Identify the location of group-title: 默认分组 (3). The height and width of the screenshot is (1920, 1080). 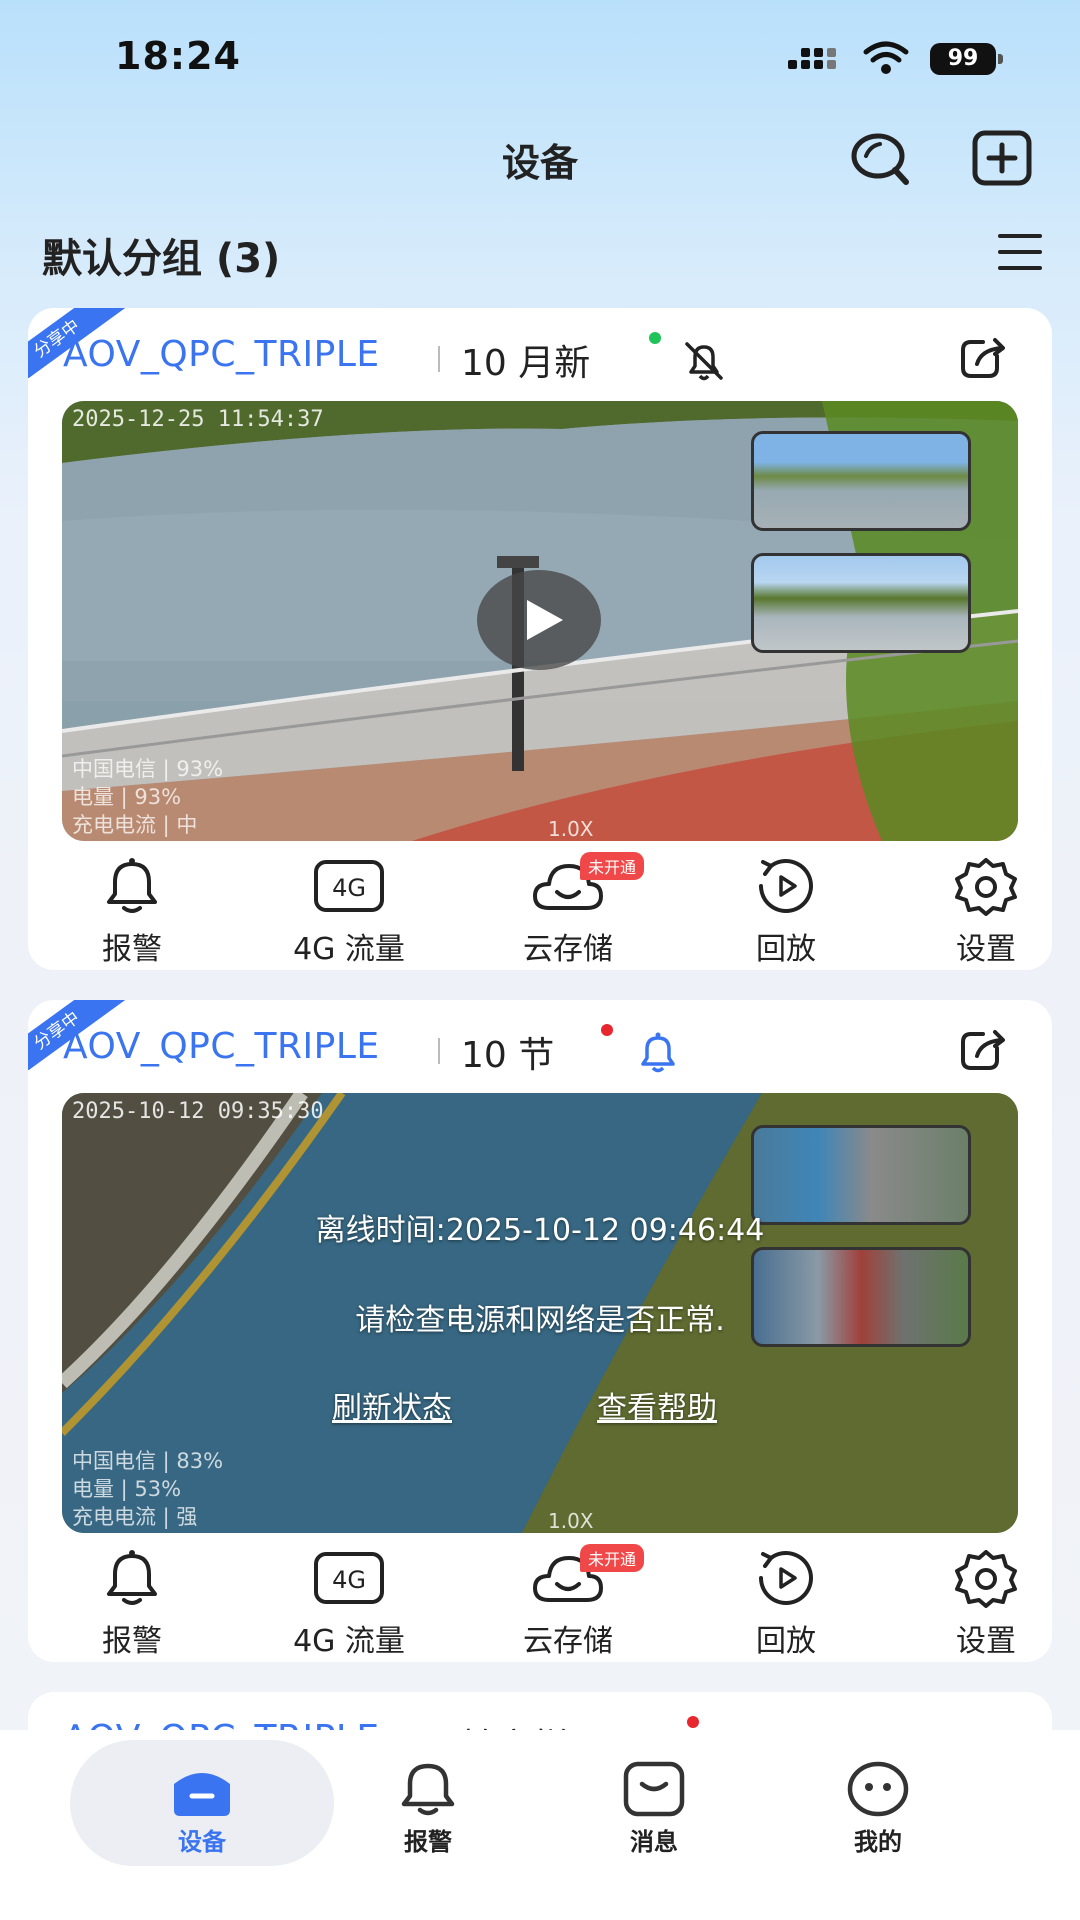
(161, 259).